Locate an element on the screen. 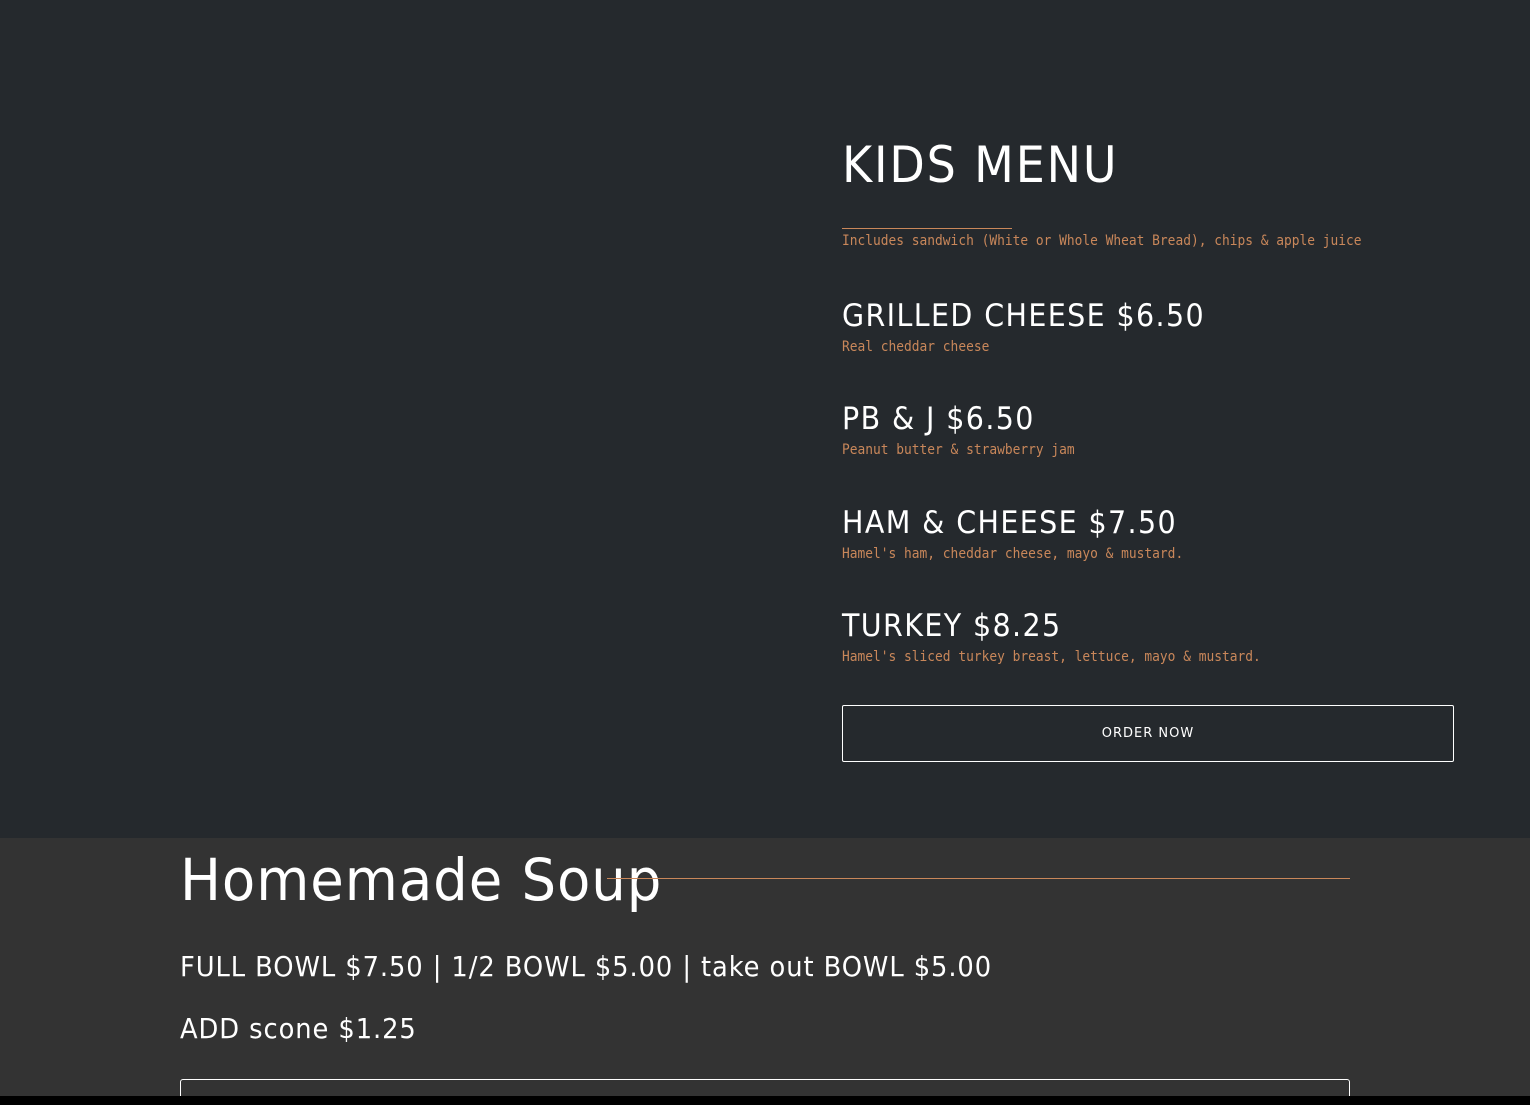  menu-item-title: PB & J $6.50 is located at coordinates (938, 419).